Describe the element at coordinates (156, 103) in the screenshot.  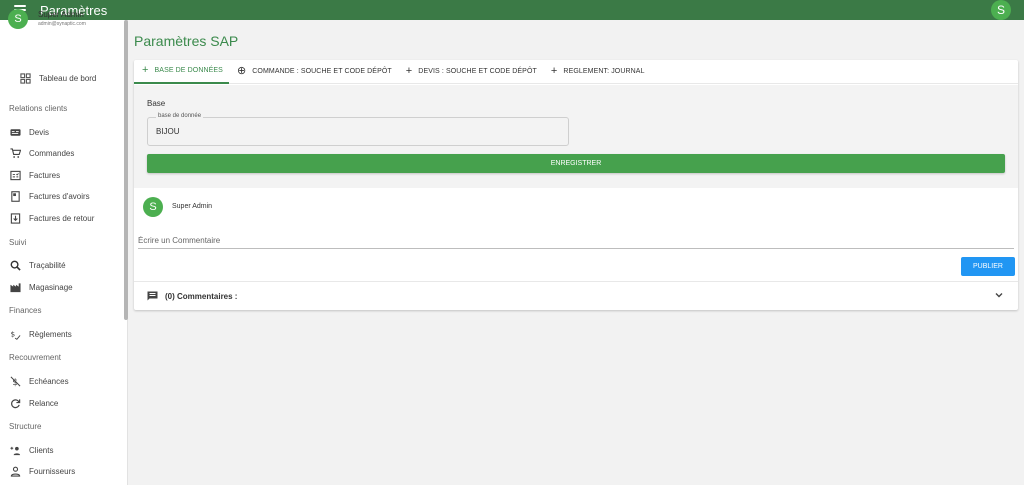
I see `panel-heading: Base` at that location.